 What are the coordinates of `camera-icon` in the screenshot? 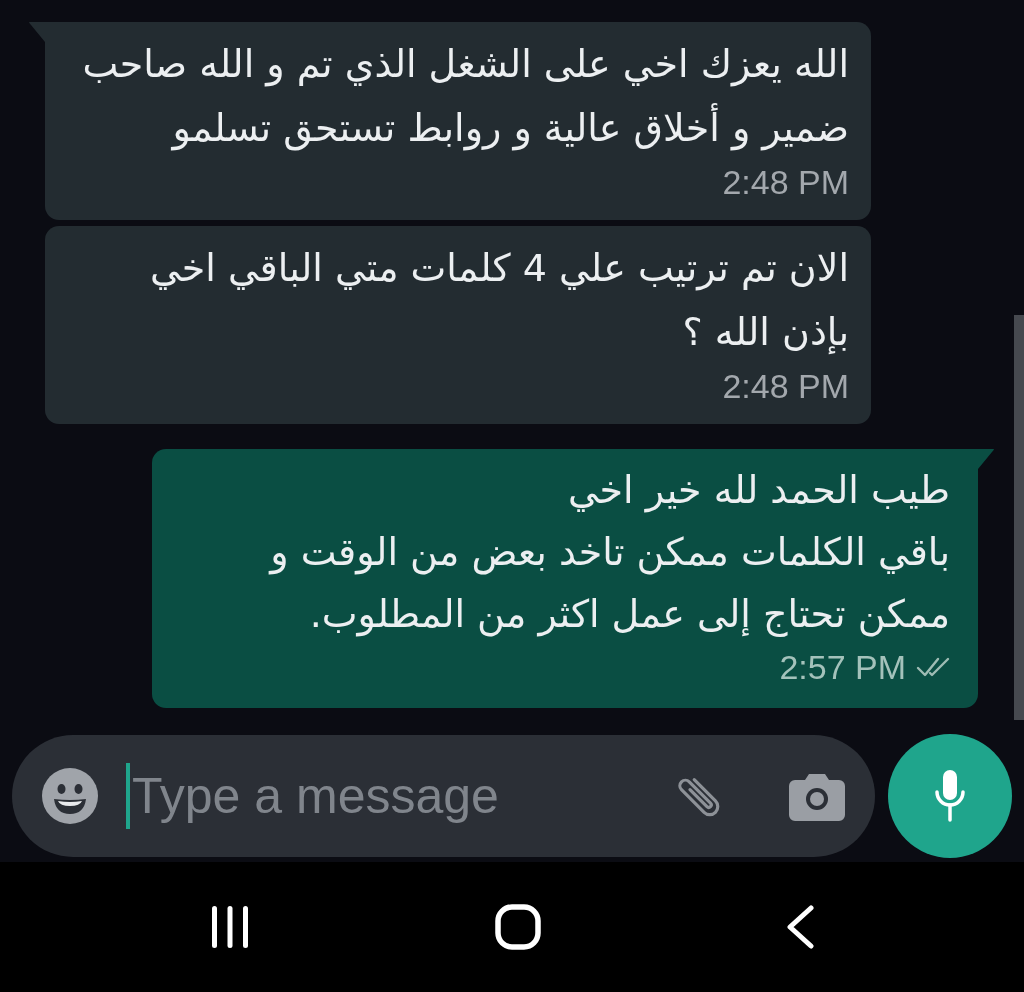 It's located at (817, 796).